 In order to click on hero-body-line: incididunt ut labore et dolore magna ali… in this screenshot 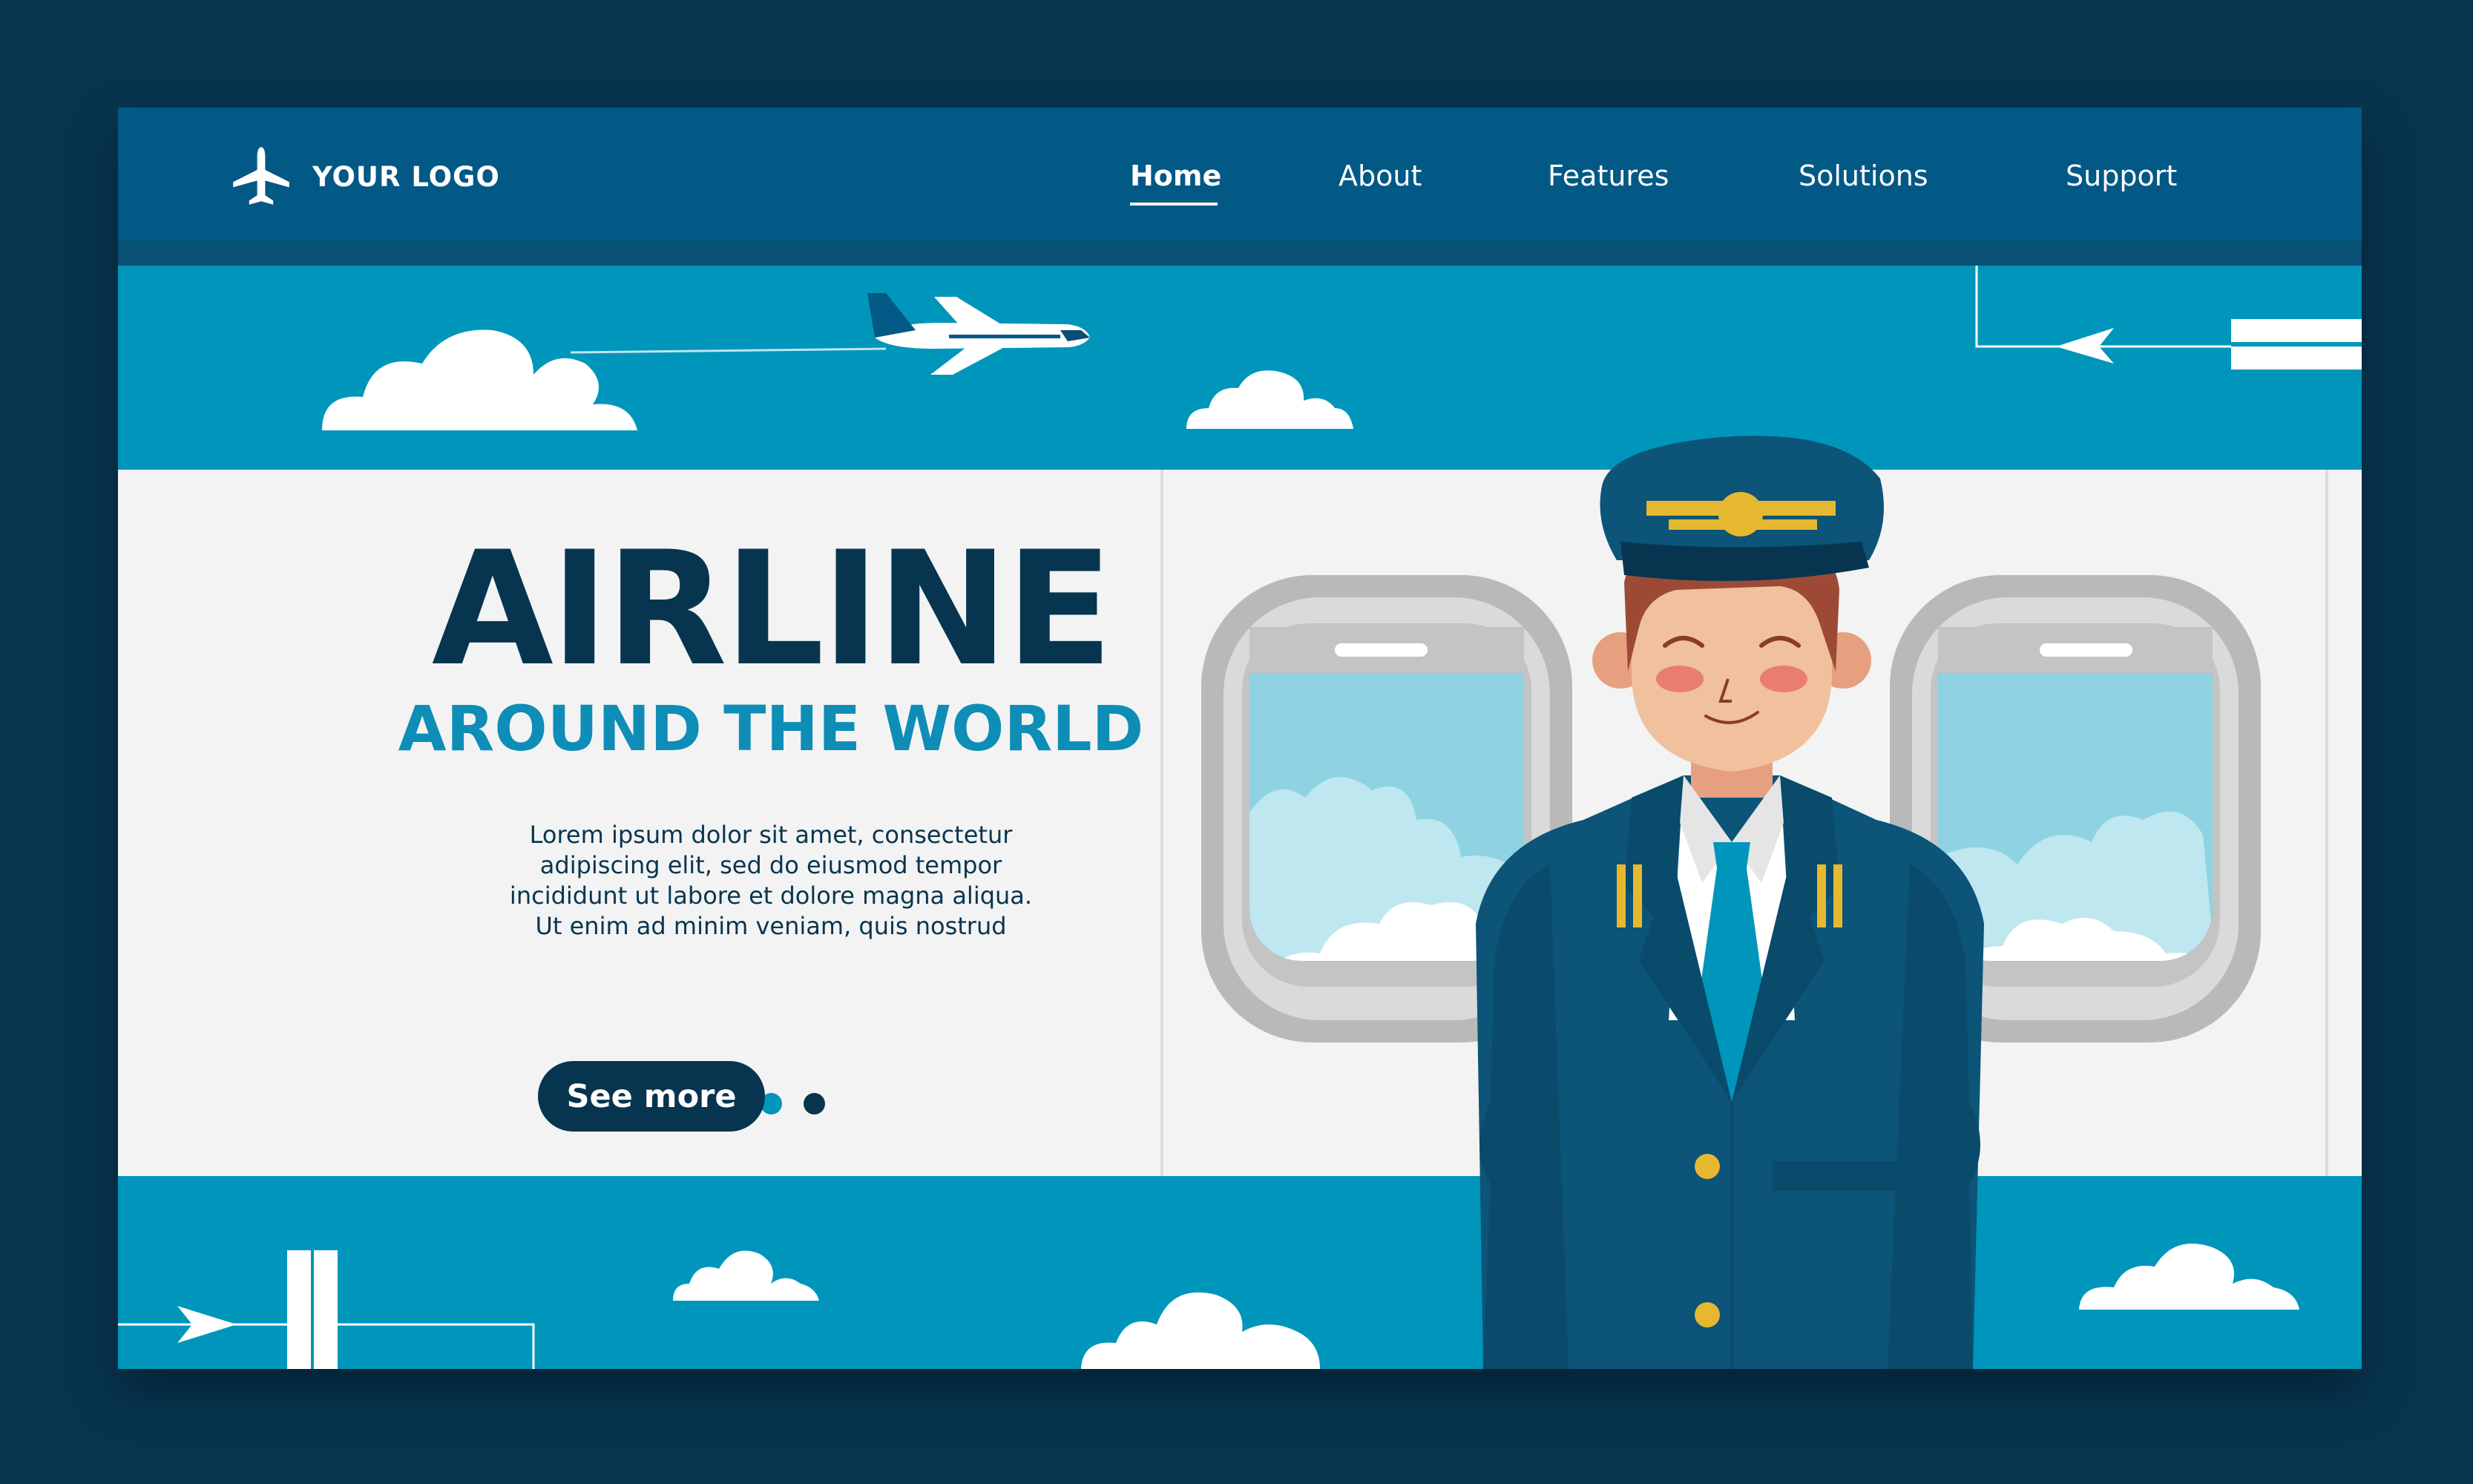, I will do `click(771, 895)`.